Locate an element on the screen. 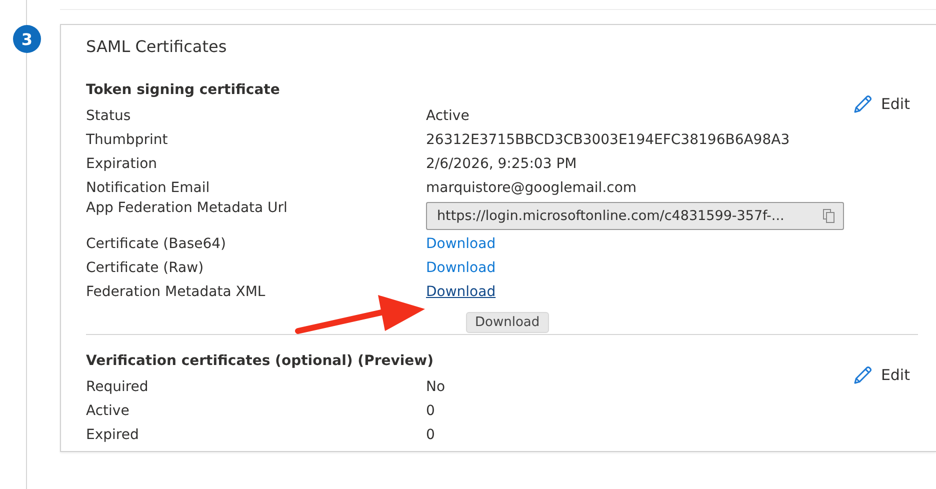  field-label: Required is located at coordinates (118, 387).